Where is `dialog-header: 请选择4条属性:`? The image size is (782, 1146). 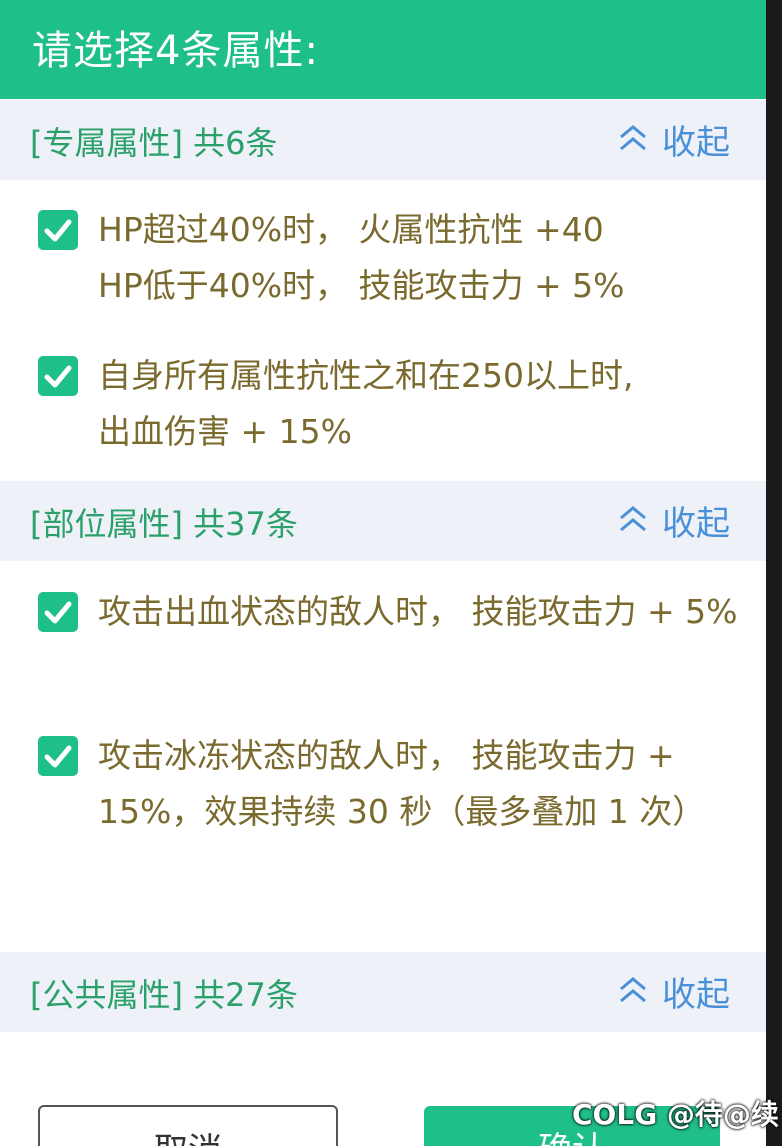
dialog-header: 请选择4条属性: is located at coordinates (383, 49).